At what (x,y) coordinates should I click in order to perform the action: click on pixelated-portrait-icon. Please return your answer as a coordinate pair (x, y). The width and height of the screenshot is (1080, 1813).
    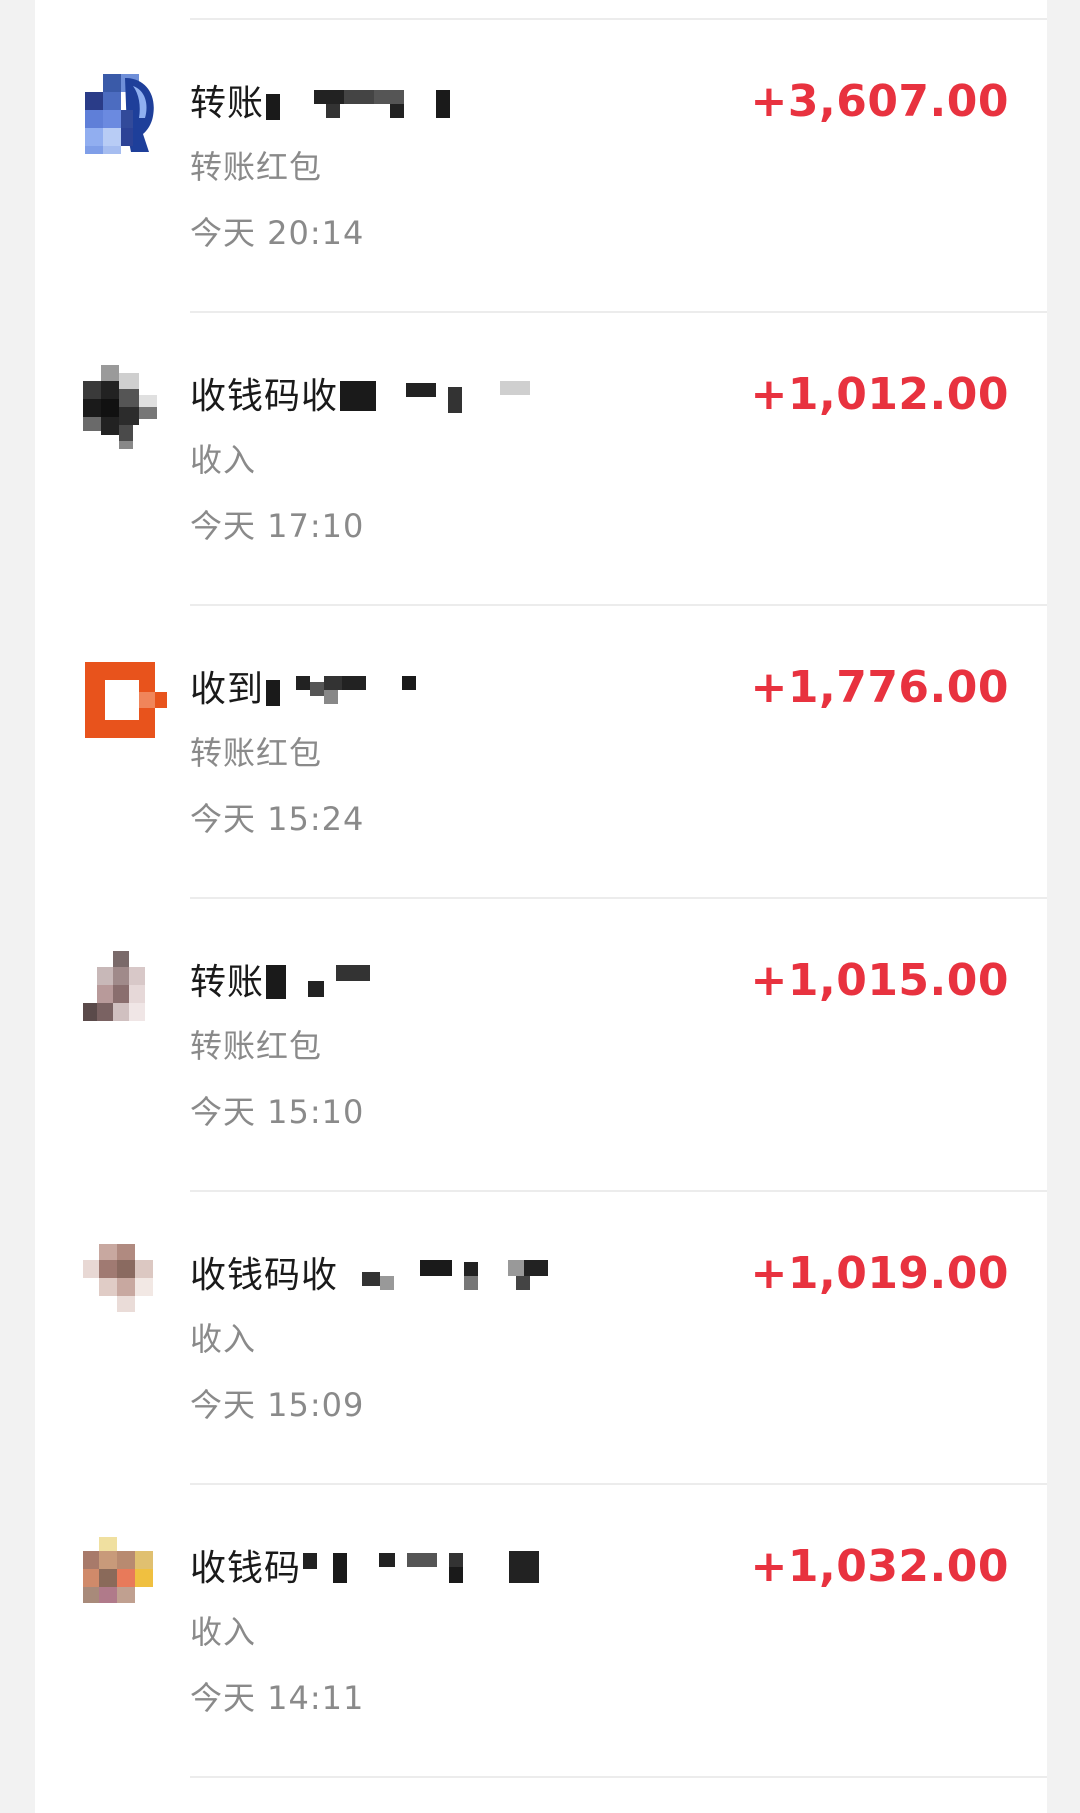
    Looking at the image, I should click on (125, 114).